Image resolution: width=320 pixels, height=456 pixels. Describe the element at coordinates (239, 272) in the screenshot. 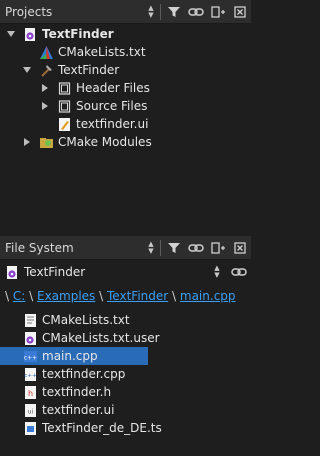

I see `sync-link-icon` at that location.